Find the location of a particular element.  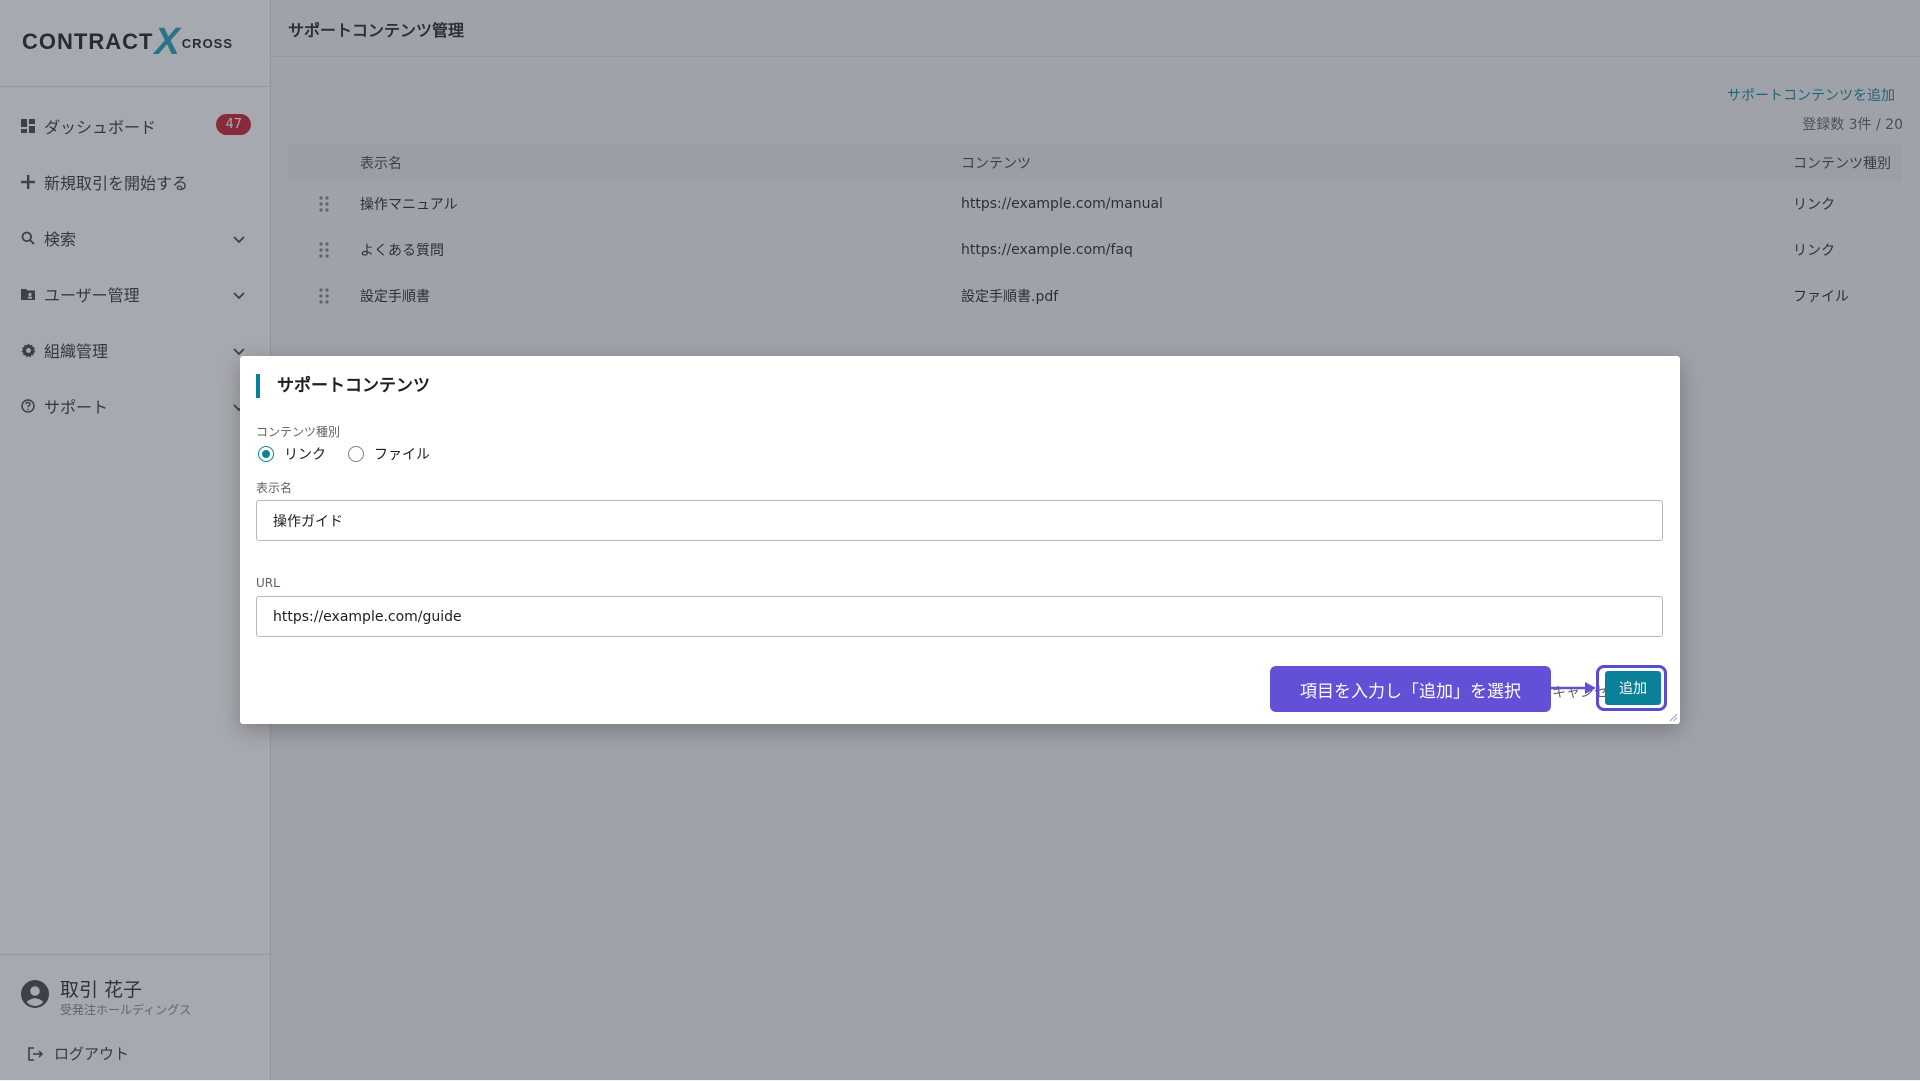

add-button: 追加 is located at coordinates (1633, 688).